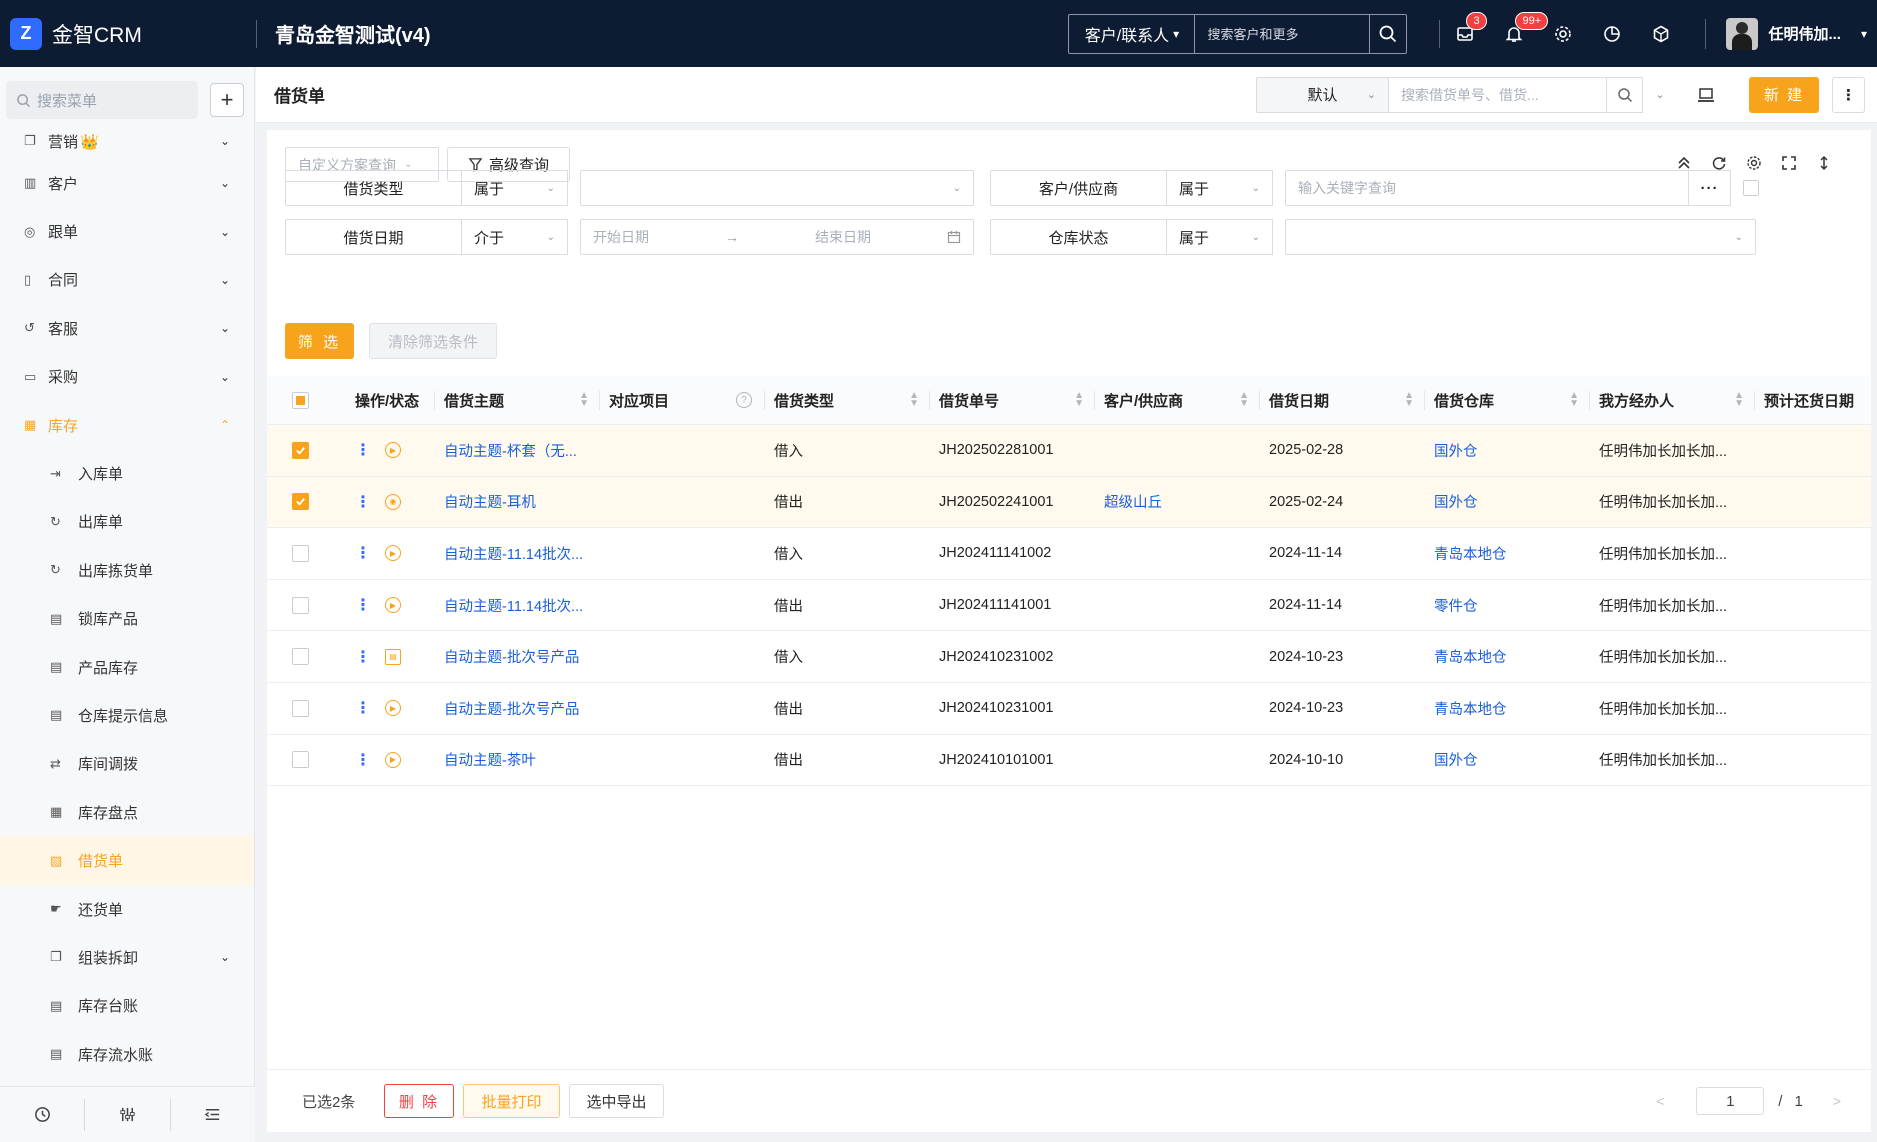 The height and width of the screenshot is (1142, 1877). What do you see at coordinates (127, 377) in the screenshot?
I see `sidebar-item-purchase: ▭ 采购 ⌄` at bounding box center [127, 377].